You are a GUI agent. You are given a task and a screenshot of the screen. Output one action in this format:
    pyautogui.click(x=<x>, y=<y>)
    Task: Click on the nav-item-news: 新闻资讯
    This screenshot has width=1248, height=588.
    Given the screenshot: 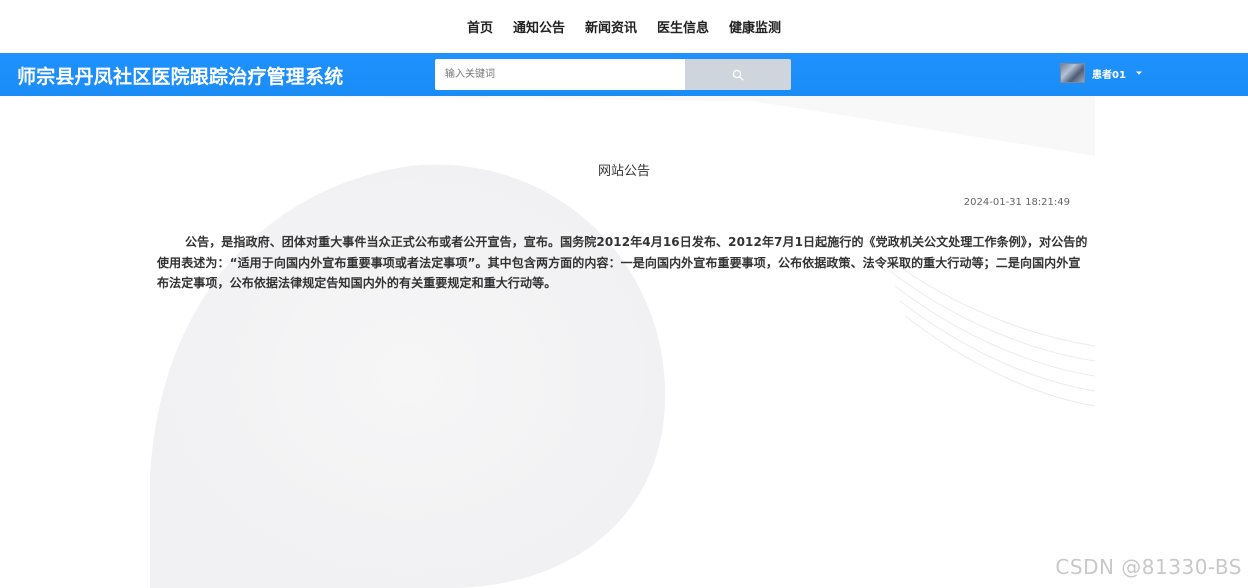 What is the action you would take?
    pyautogui.click(x=611, y=26)
    